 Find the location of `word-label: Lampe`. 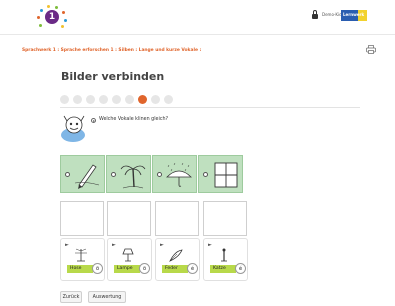

word-label: Lampe is located at coordinates (125, 268).